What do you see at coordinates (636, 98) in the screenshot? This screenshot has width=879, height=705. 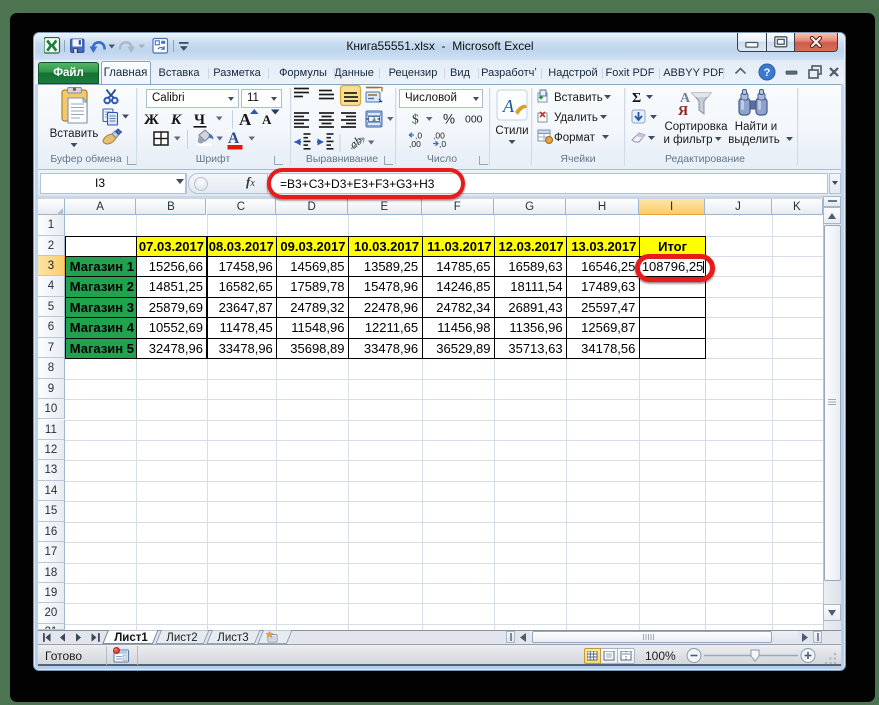 I see `svg-text: Σ` at bounding box center [636, 98].